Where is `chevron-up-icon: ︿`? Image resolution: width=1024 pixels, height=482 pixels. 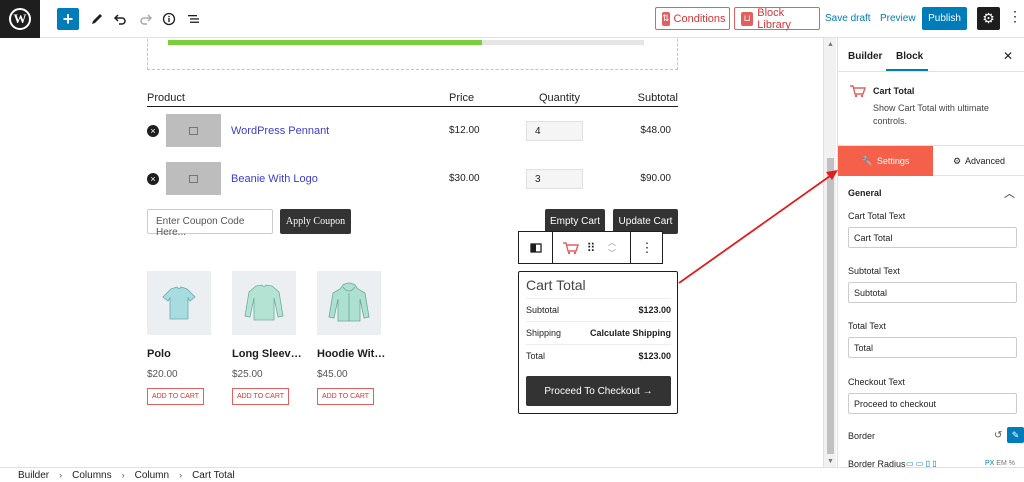
chevron-up-icon: ︿ is located at coordinates (1009, 194).